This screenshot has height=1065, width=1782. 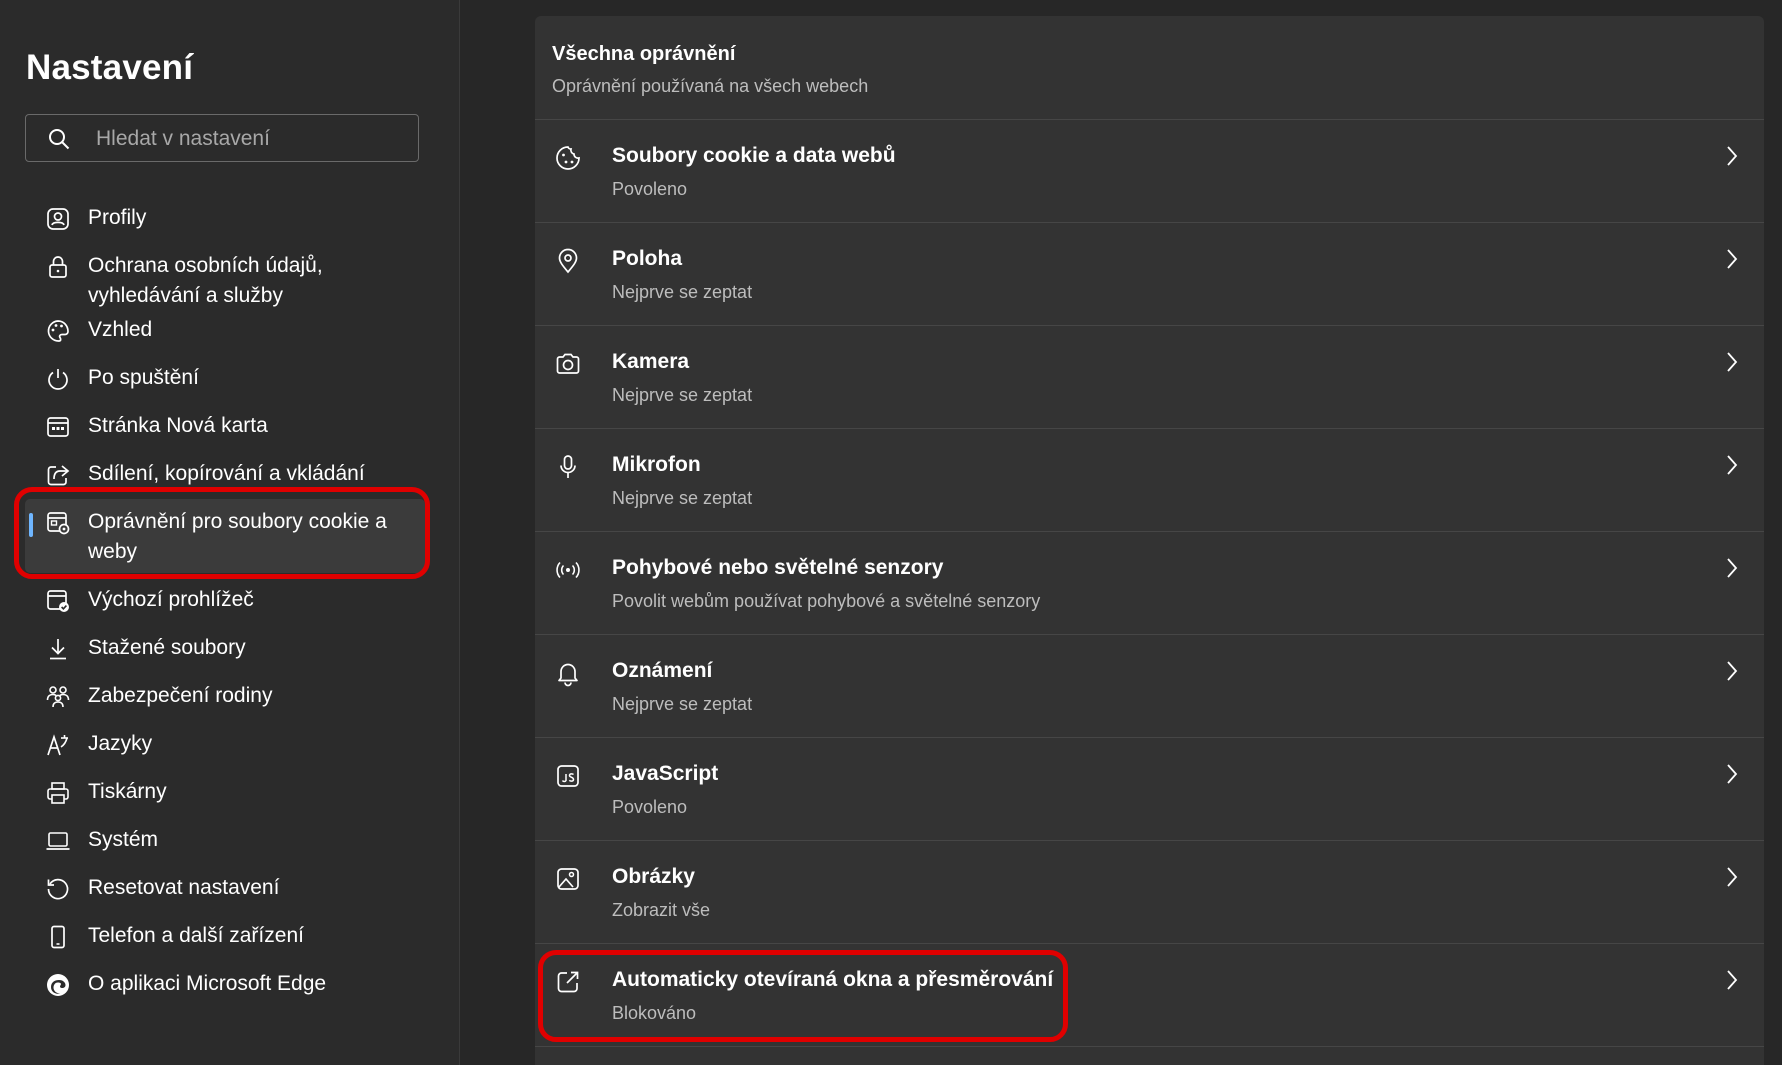 What do you see at coordinates (225, 331) in the screenshot?
I see `sidebar-item-appearance: Vzhled` at bounding box center [225, 331].